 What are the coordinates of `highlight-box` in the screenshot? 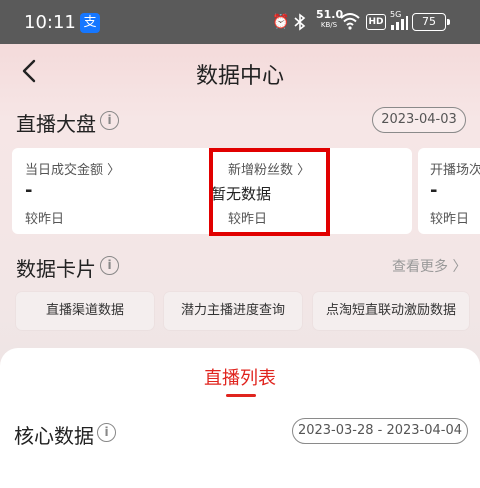 It's located at (269, 192).